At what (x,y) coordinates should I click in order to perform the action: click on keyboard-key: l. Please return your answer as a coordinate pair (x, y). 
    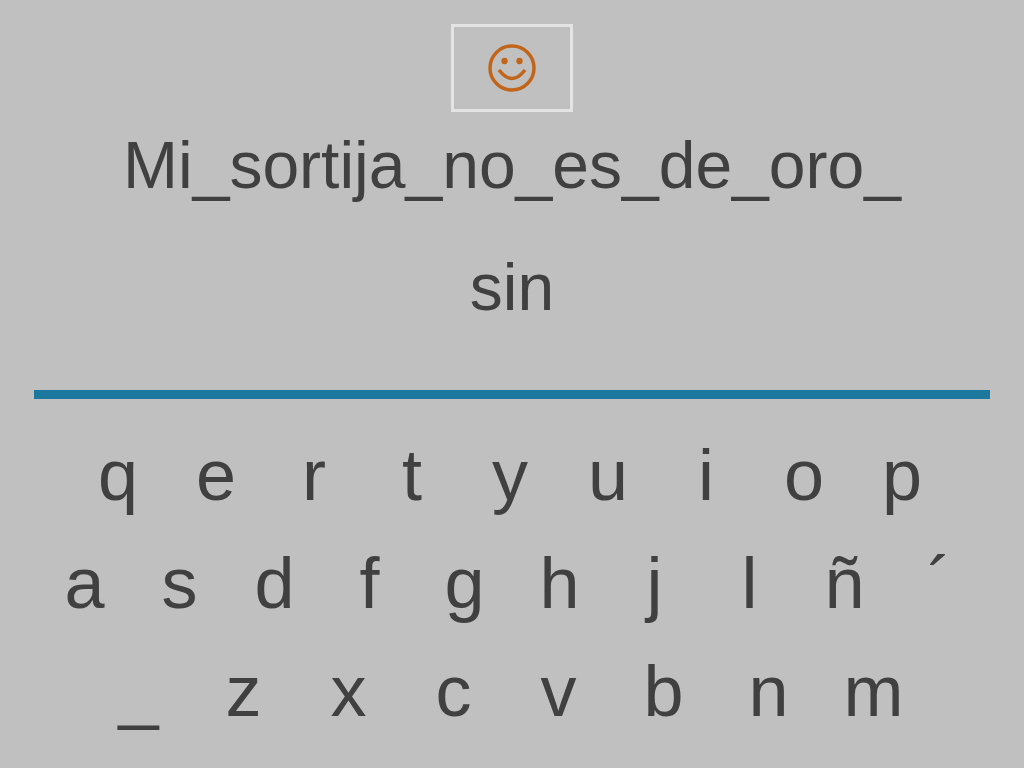
    Looking at the image, I should click on (749, 583).